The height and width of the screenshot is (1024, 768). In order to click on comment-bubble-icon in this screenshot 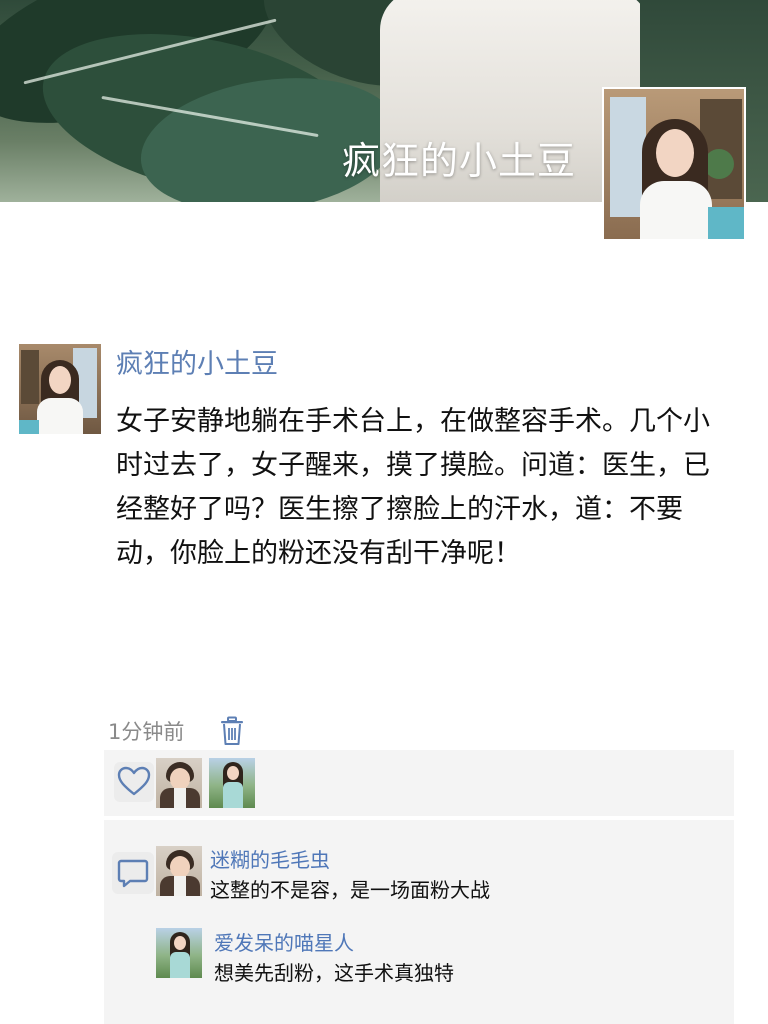, I will do `click(133, 873)`.